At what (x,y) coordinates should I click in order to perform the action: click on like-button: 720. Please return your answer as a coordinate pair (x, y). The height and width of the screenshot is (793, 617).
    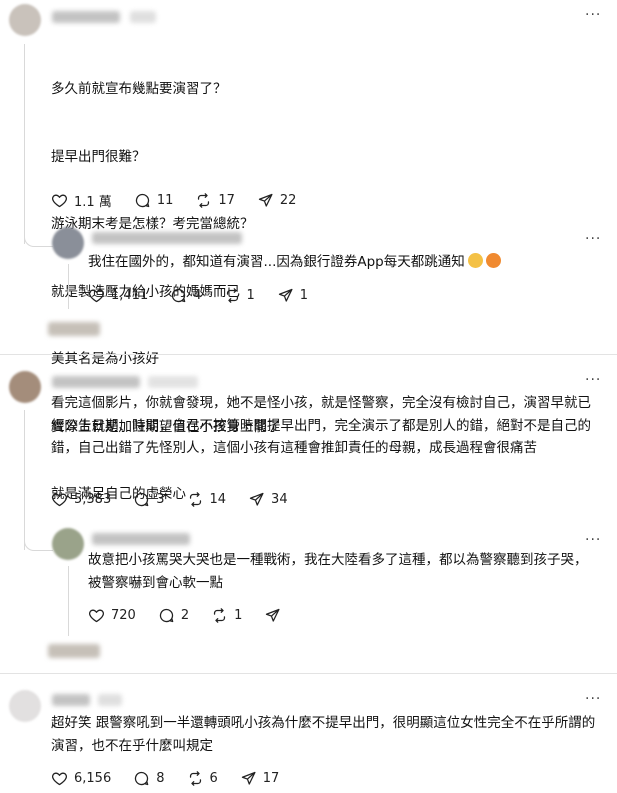
    Looking at the image, I should click on (112, 615).